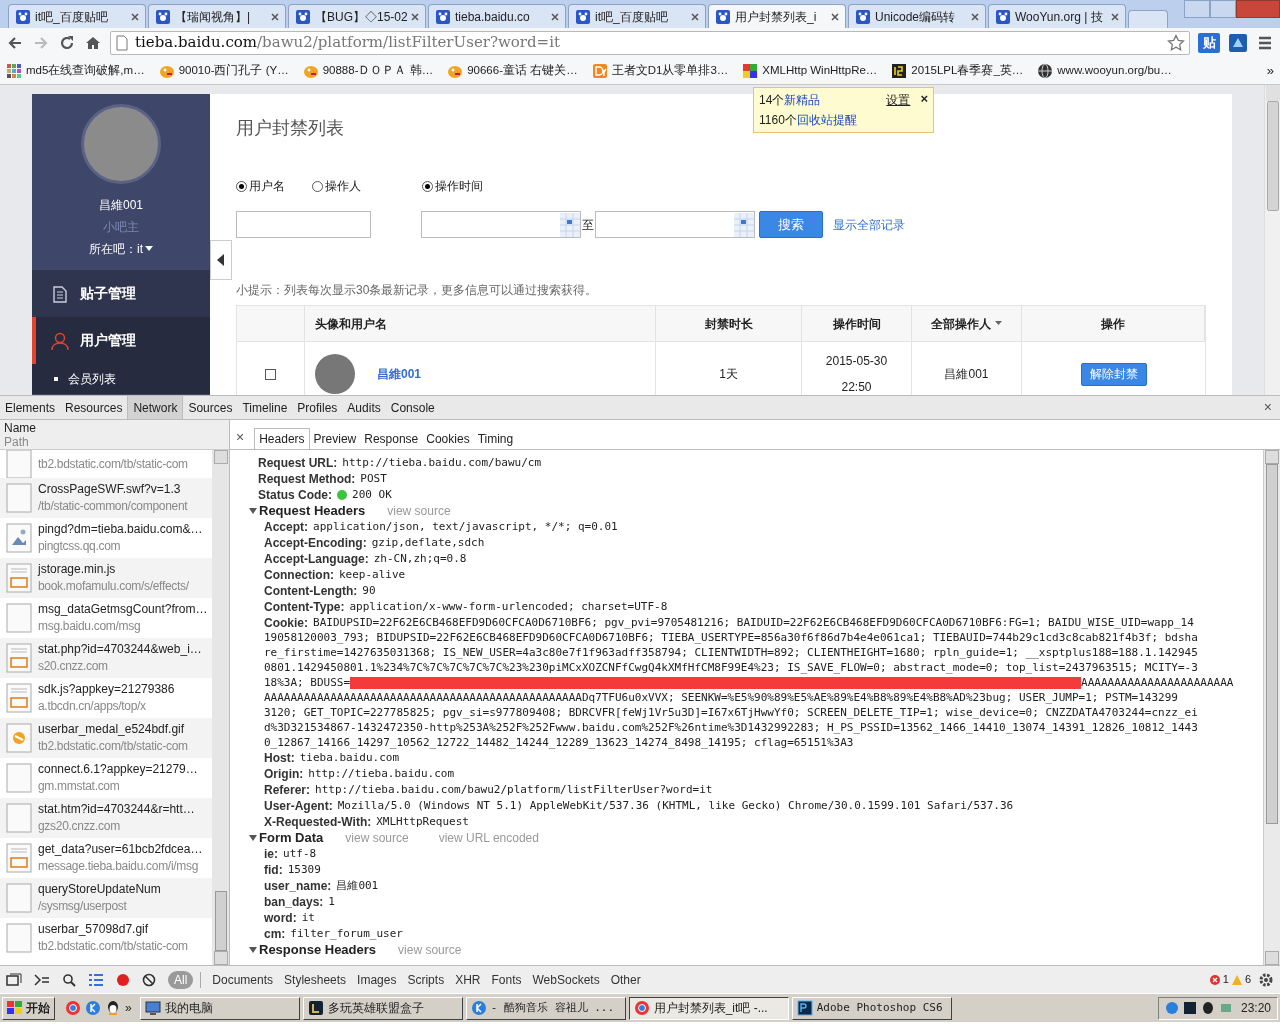  I want to click on devtools-tab: Audits, so click(364, 407).